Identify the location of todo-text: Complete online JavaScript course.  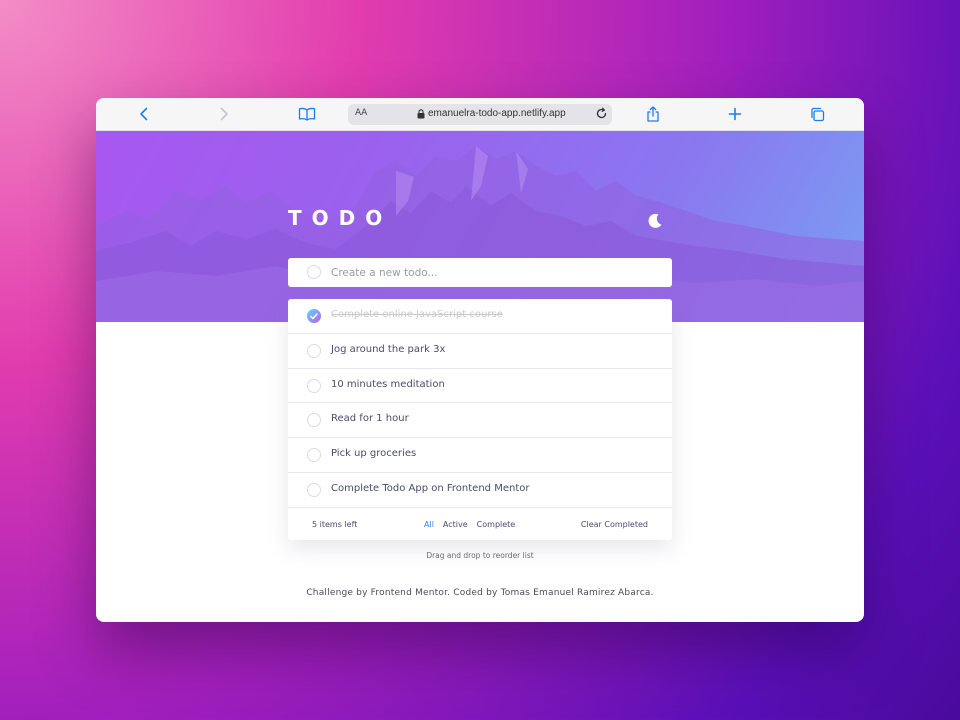
(417, 314).